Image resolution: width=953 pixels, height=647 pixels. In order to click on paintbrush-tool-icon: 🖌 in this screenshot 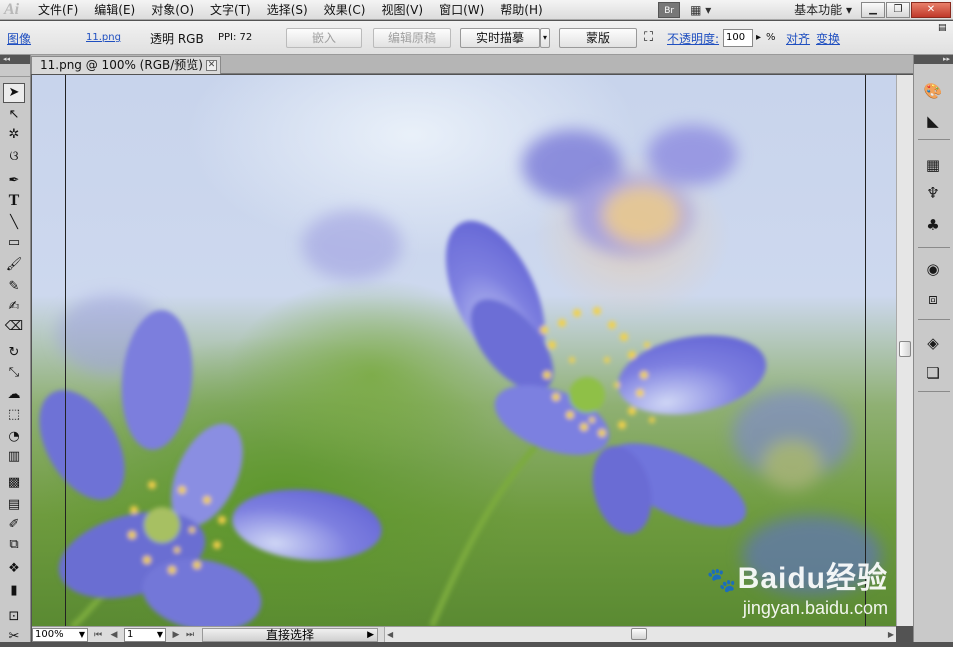, I will do `click(14, 265)`.